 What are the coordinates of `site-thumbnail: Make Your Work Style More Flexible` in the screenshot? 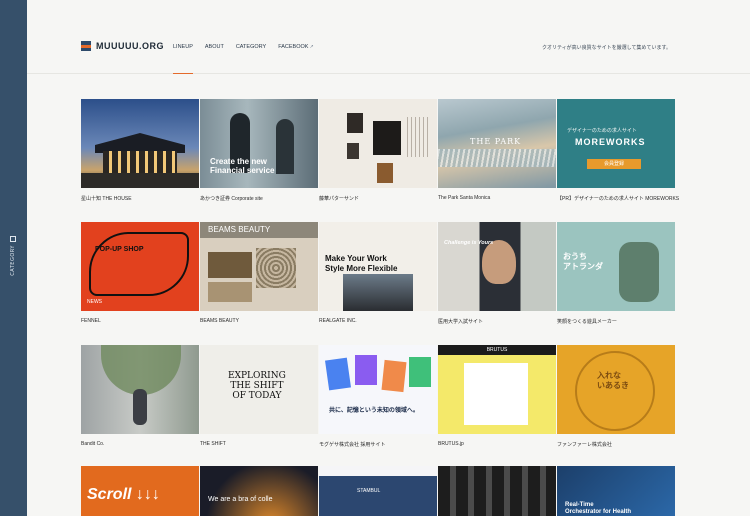 It's located at (378, 266).